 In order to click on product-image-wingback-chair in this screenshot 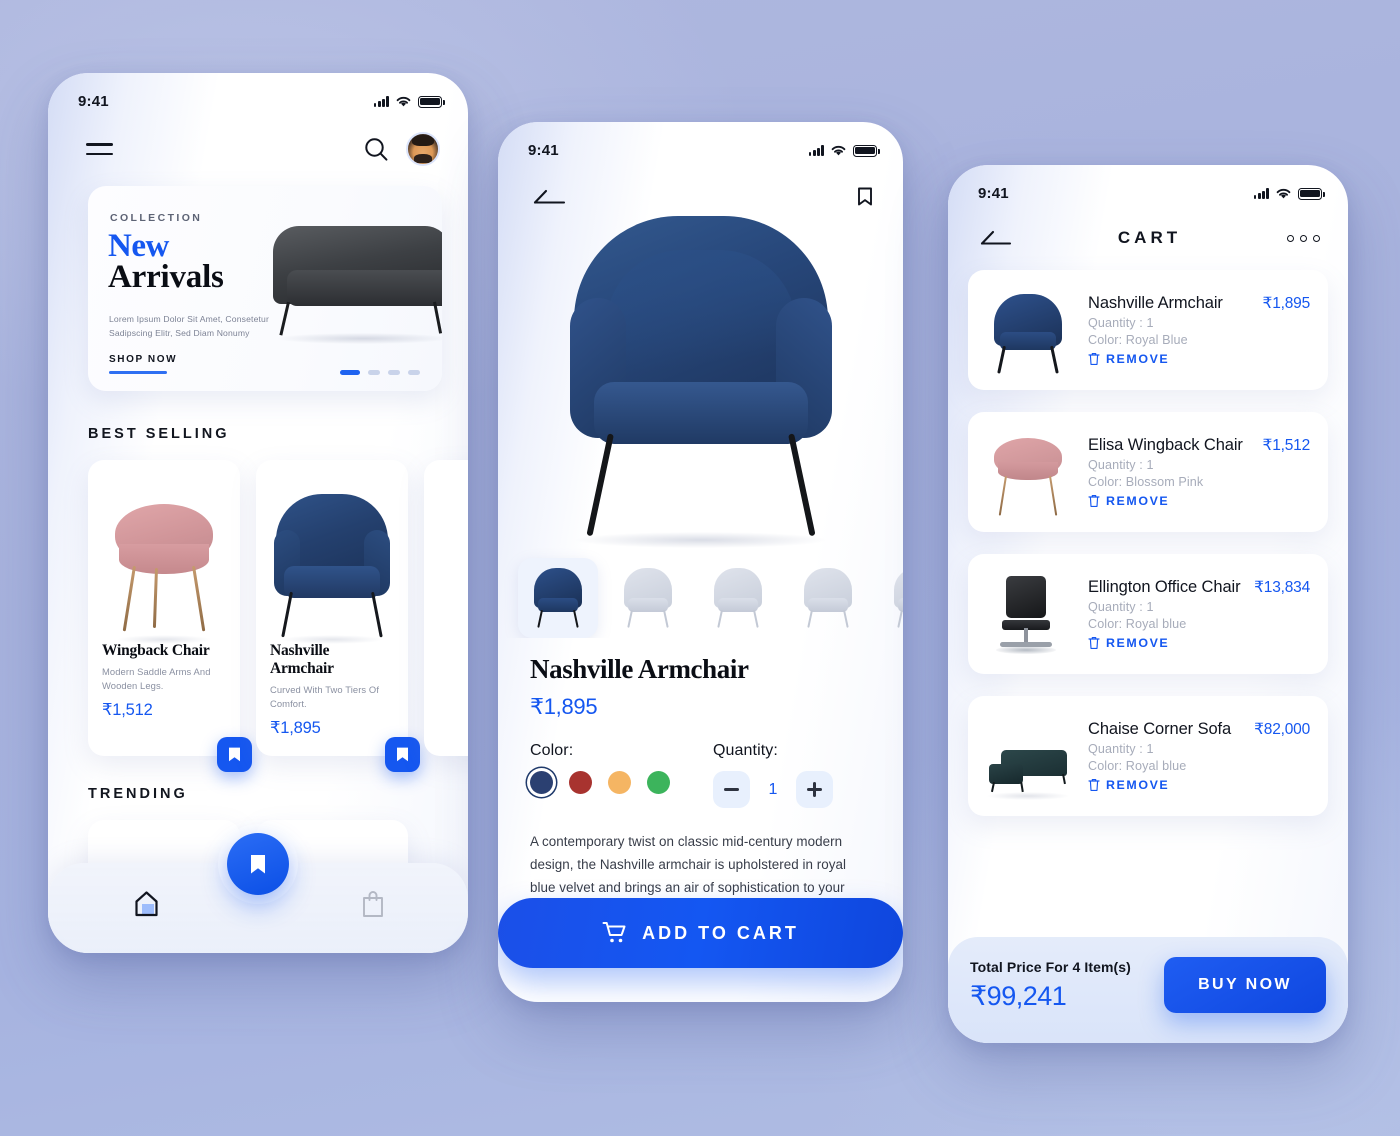, I will do `click(164, 559)`.